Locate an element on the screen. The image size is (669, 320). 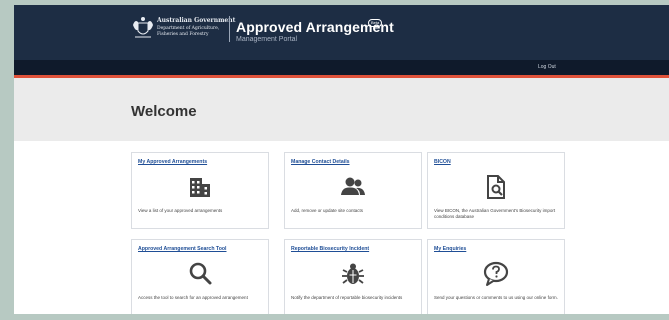
card-title: Manage Contact Details is located at coordinates (320, 162).